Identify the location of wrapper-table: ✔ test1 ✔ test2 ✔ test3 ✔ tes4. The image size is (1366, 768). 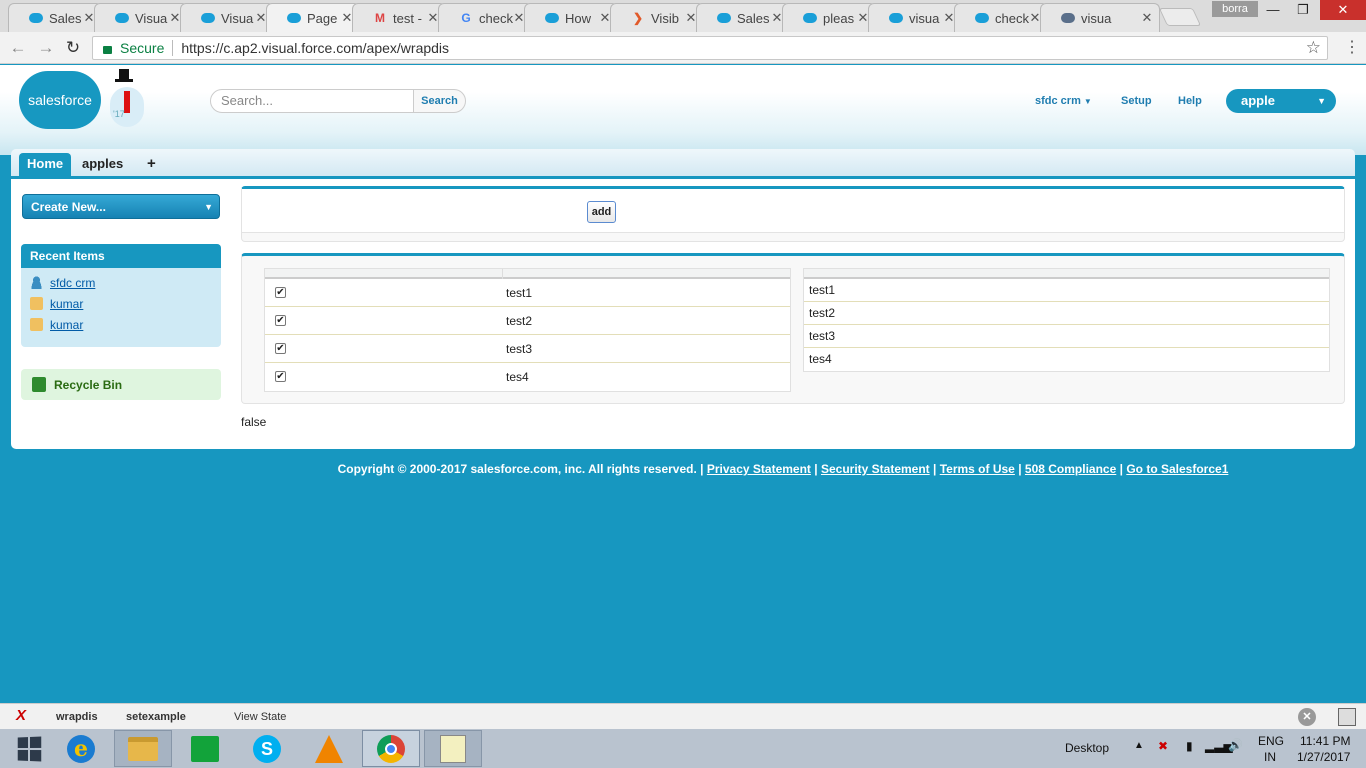
(527, 330).